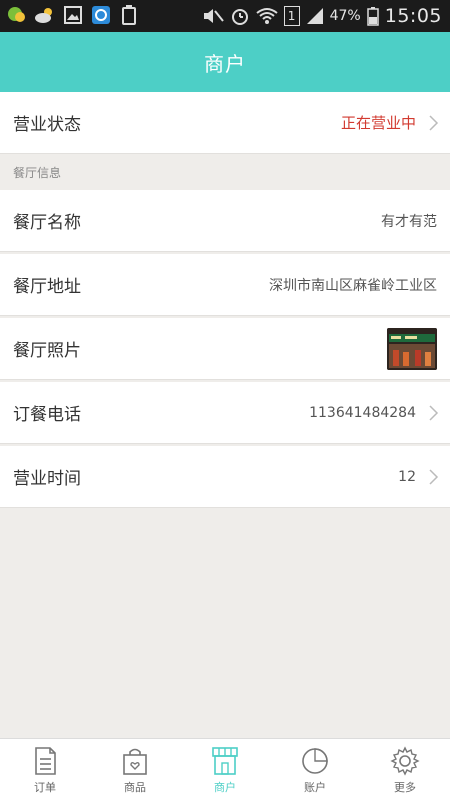  I want to click on business-status-value: 正在营业中, so click(378, 123).